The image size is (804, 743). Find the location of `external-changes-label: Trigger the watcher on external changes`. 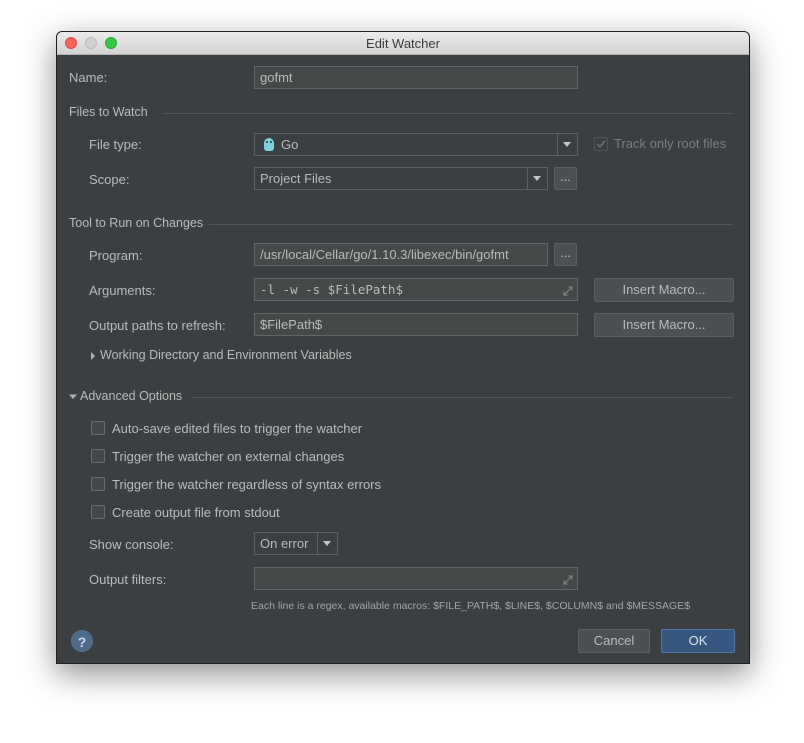

external-changes-label: Trigger the watcher on external changes is located at coordinates (228, 456).